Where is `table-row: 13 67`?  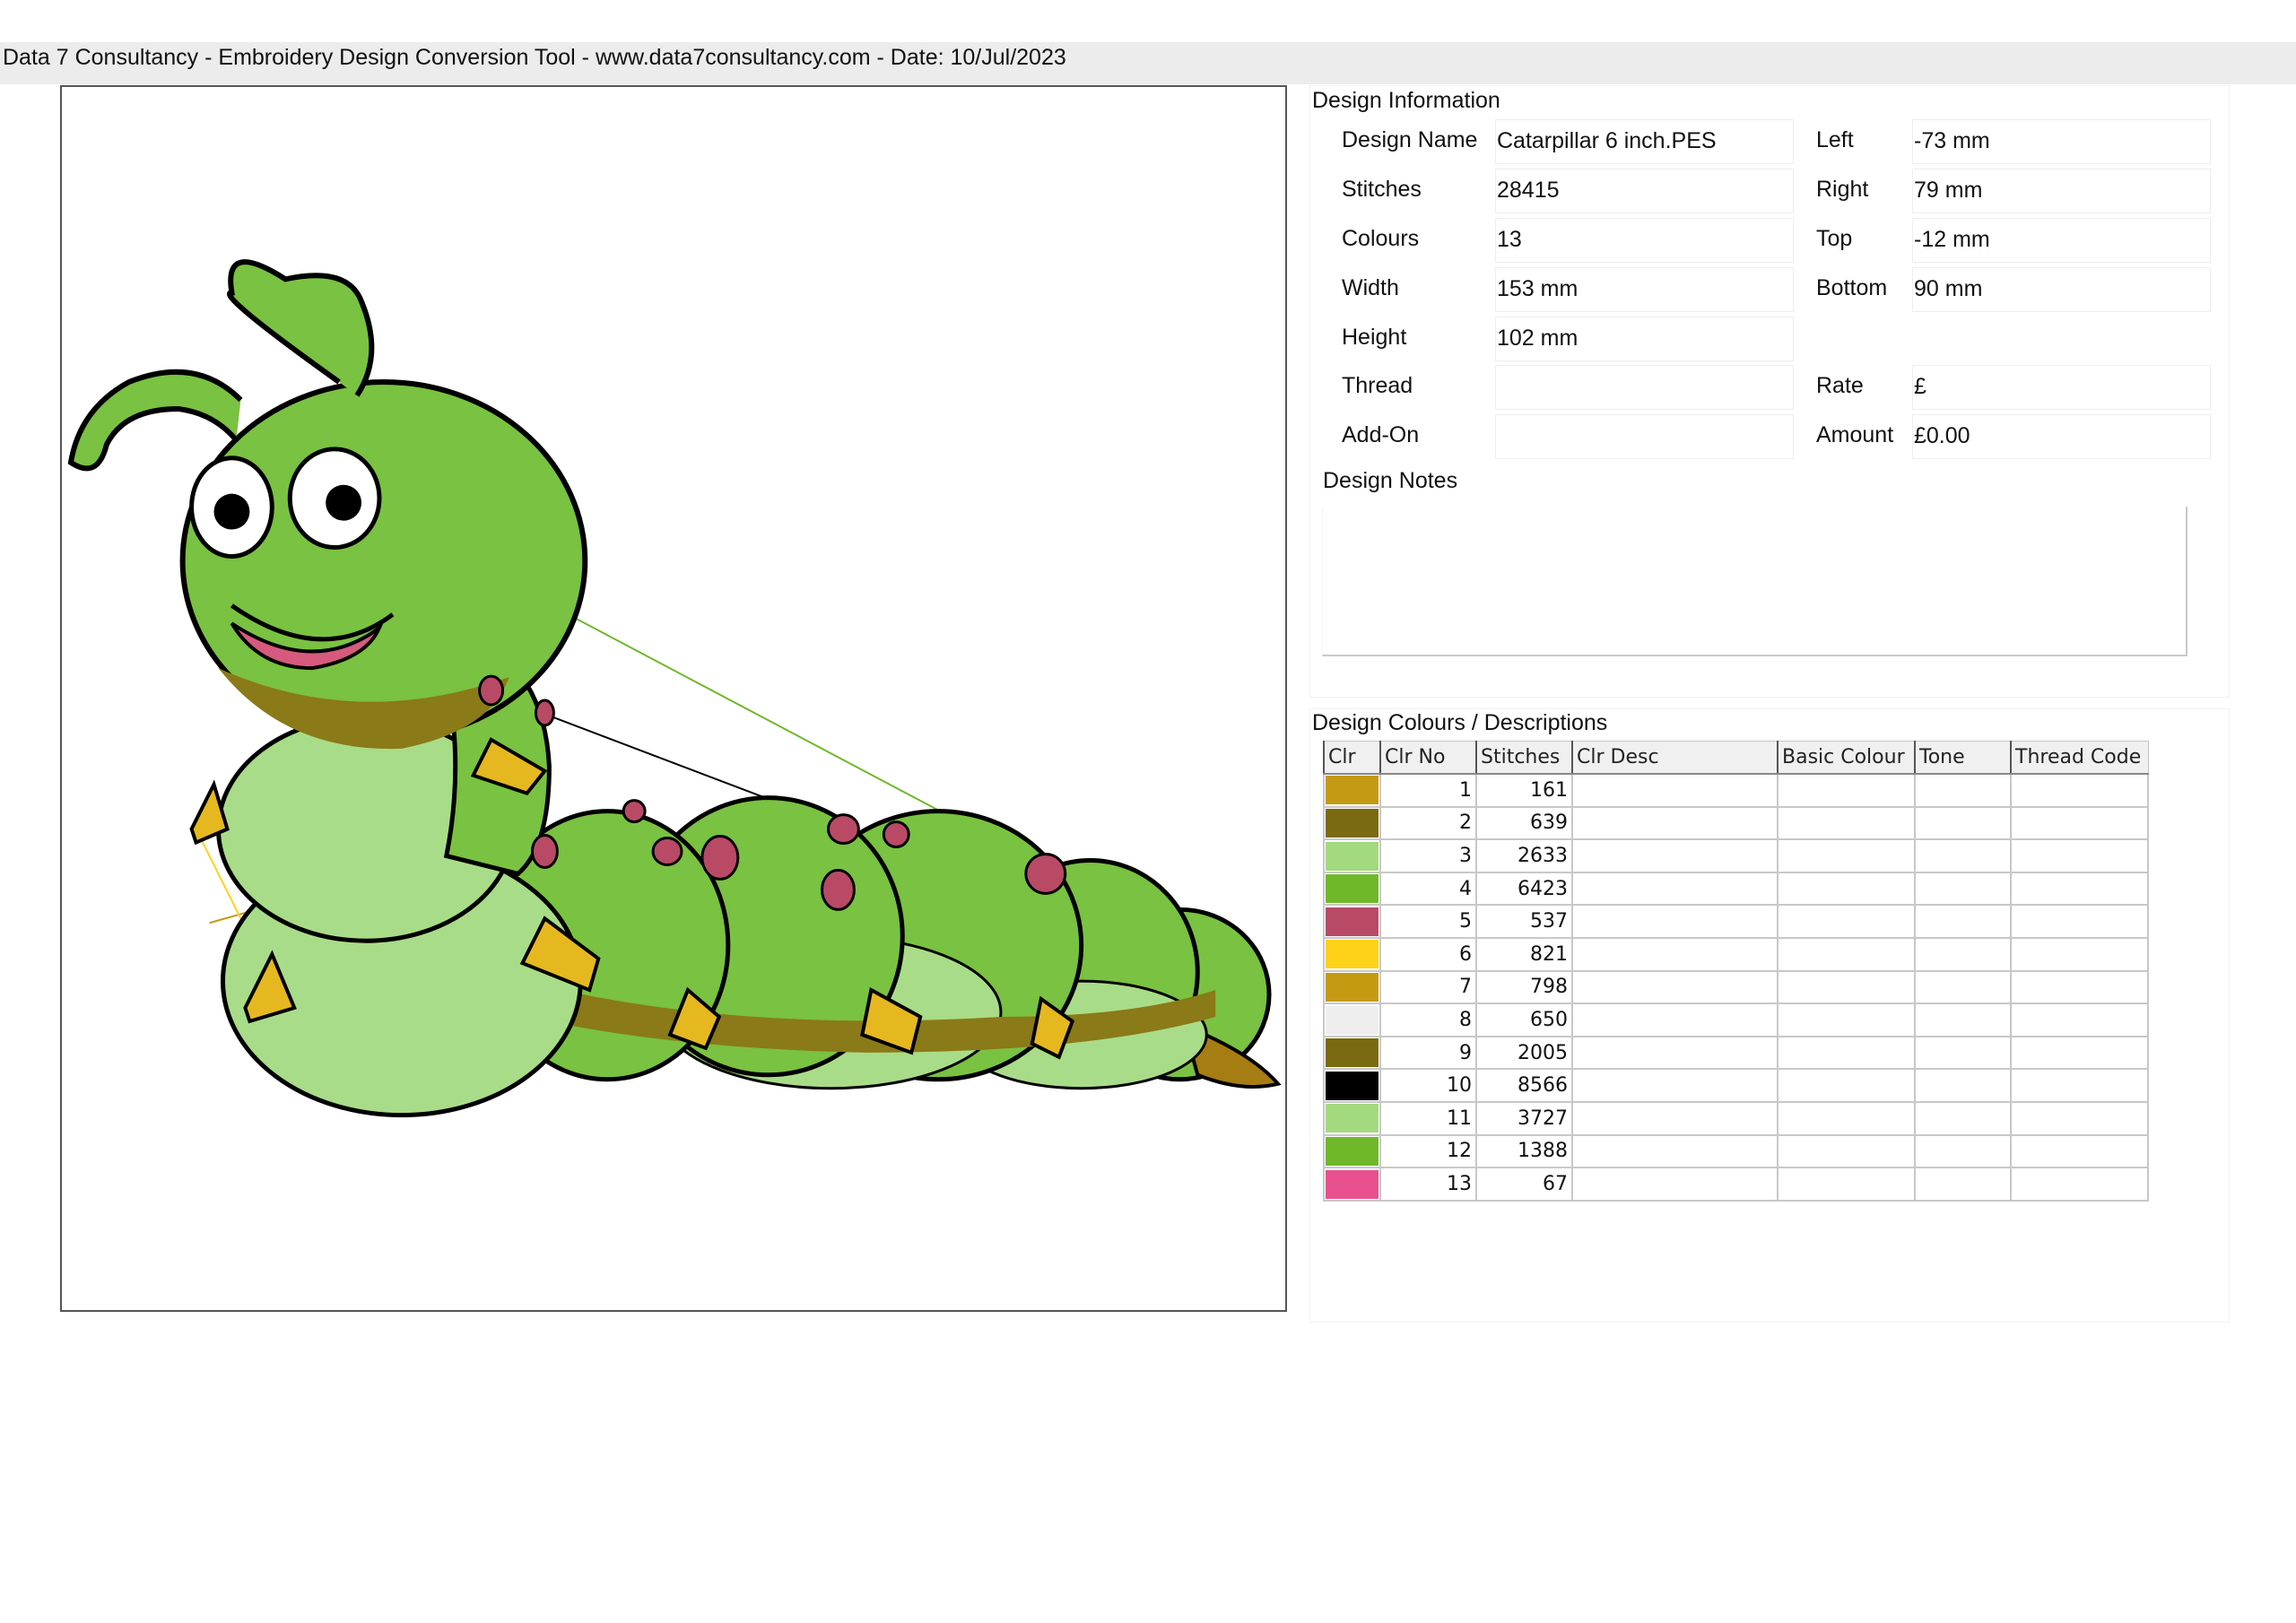 table-row: 13 67 is located at coordinates (1736, 1184).